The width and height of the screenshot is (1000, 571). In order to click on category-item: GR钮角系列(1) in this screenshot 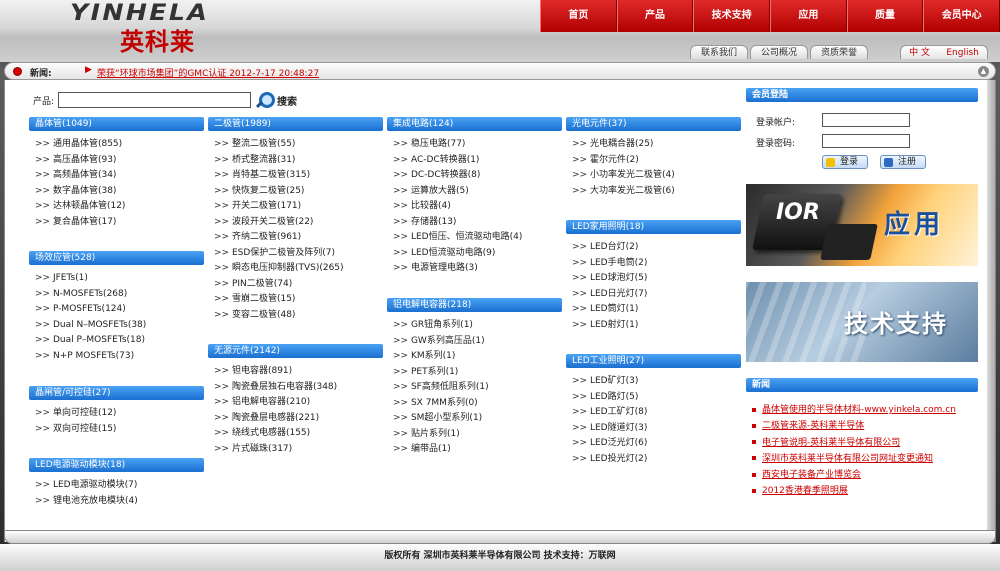, I will do `click(477, 326)`.